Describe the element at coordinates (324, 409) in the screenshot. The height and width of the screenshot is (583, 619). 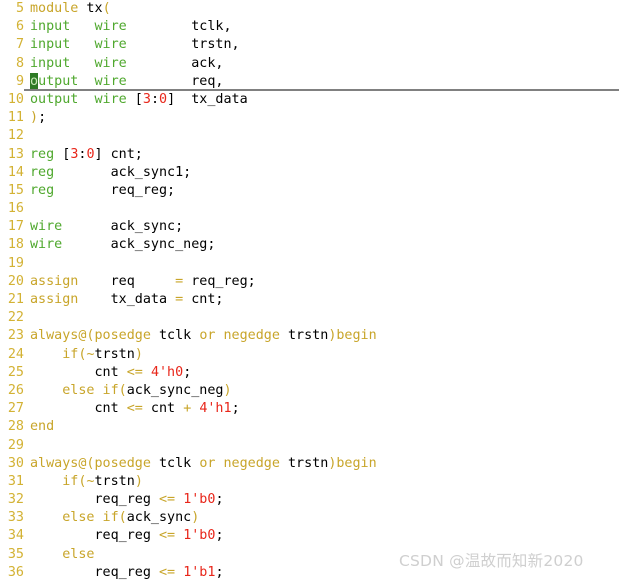
I see `code-line-content: cnt <= cnt + 4'h1;` at that location.